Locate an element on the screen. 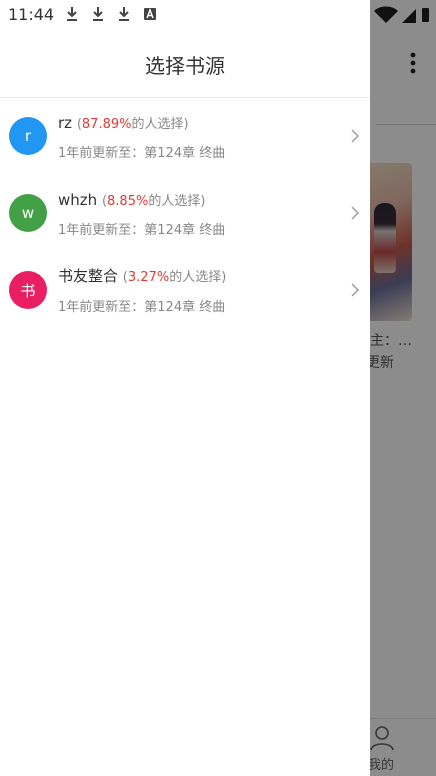  source-item-shuyou: 书 书友整合 (3.27%的人选择) 1年前更新至：第124章 终曲 is located at coordinates (185, 290).